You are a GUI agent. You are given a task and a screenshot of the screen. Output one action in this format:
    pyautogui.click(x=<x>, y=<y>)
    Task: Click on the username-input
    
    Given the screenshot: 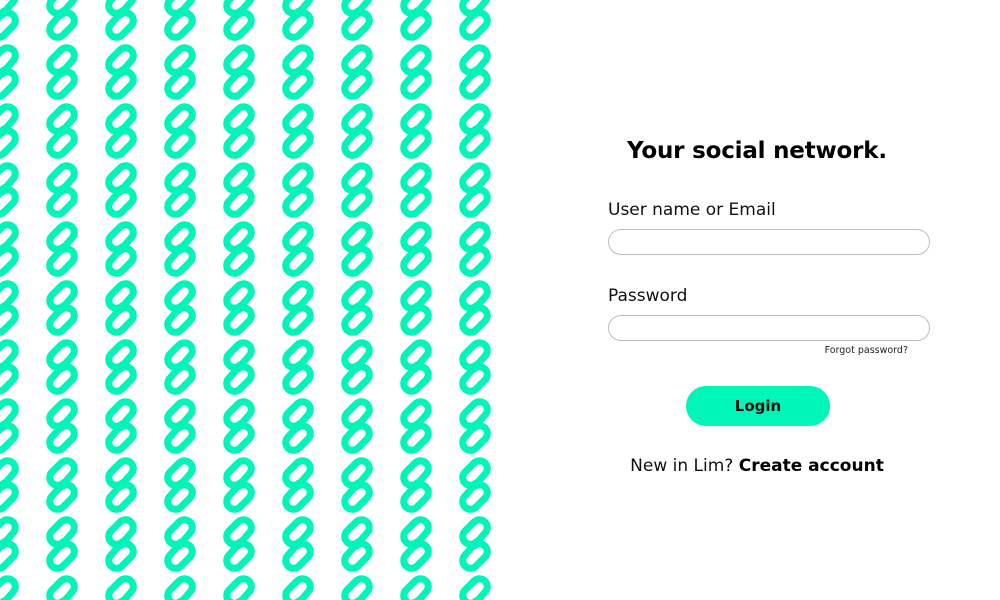 What is the action you would take?
    pyautogui.click(x=769, y=242)
    